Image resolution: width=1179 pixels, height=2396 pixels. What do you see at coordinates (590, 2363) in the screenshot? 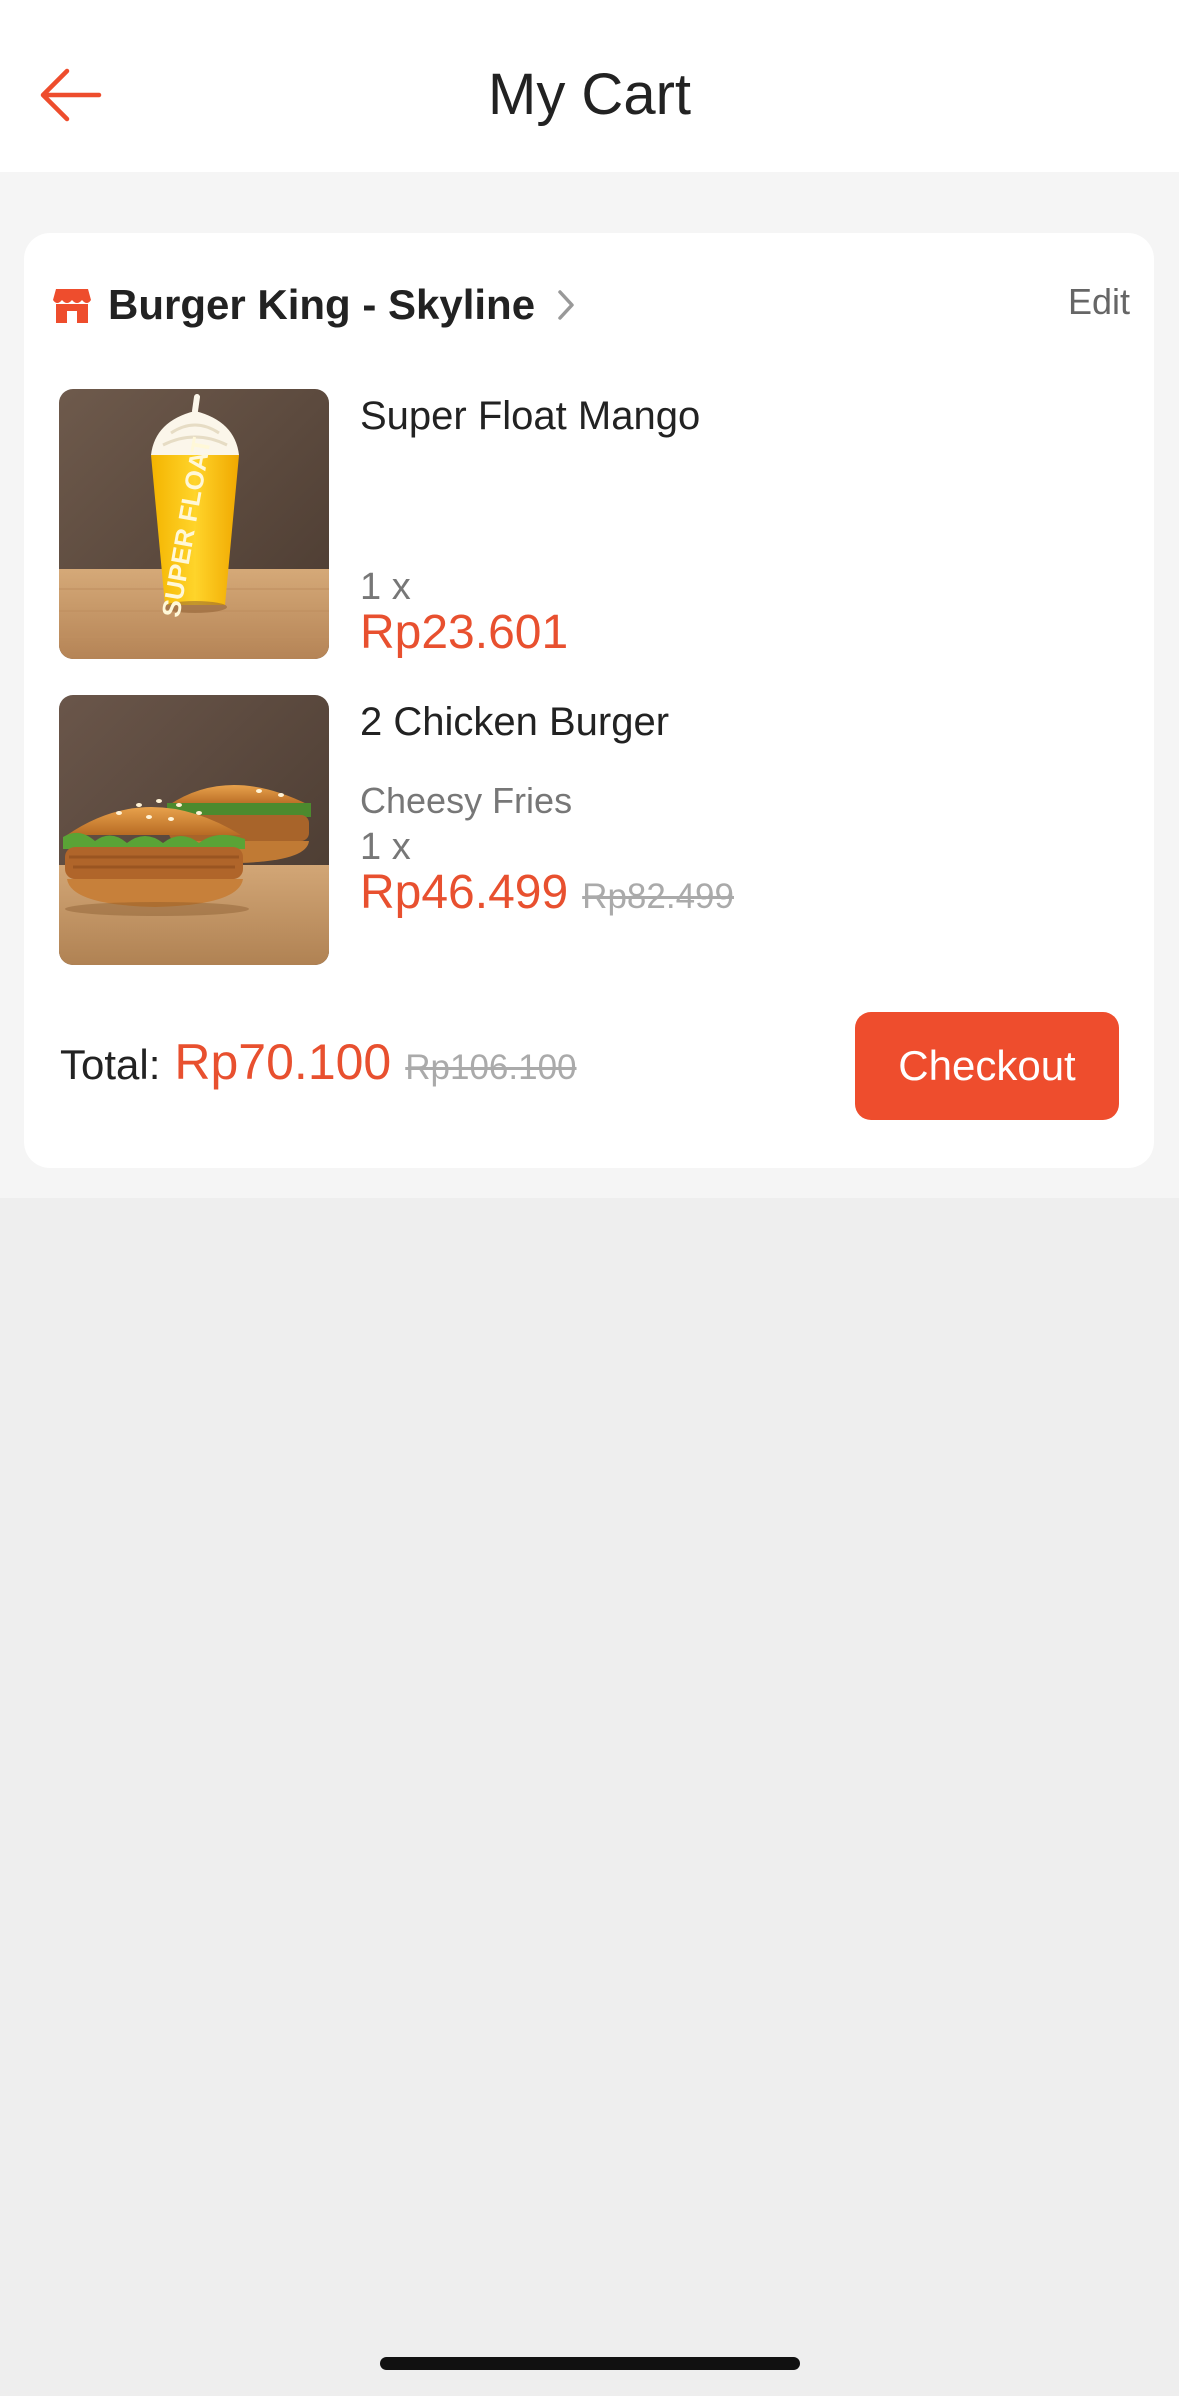
I see `home-indicator` at bounding box center [590, 2363].